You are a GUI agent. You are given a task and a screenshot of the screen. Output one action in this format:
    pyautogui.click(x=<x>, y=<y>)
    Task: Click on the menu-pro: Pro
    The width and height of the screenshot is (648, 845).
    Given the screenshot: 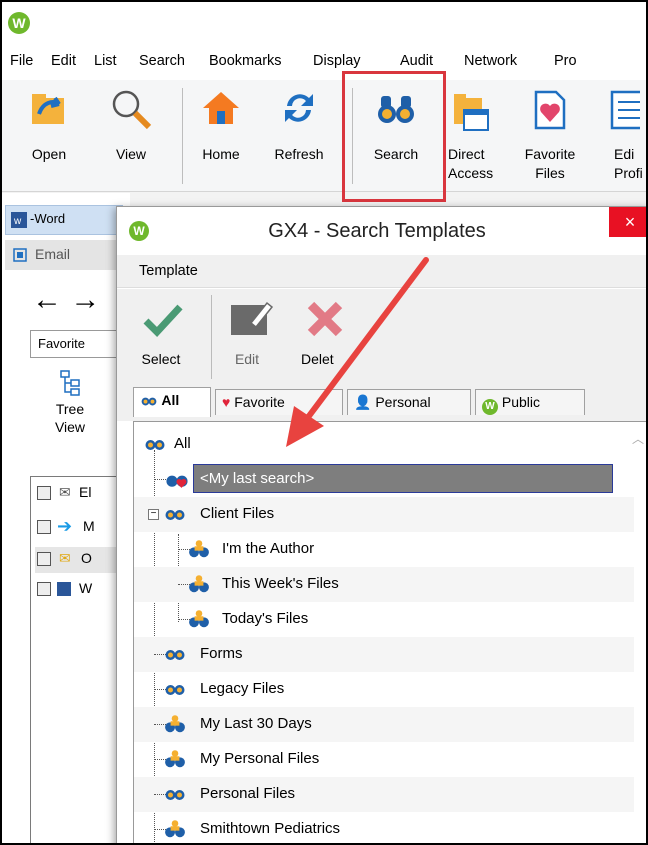 What is the action you would take?
    pyautogui.click(x=565, y=61)
    